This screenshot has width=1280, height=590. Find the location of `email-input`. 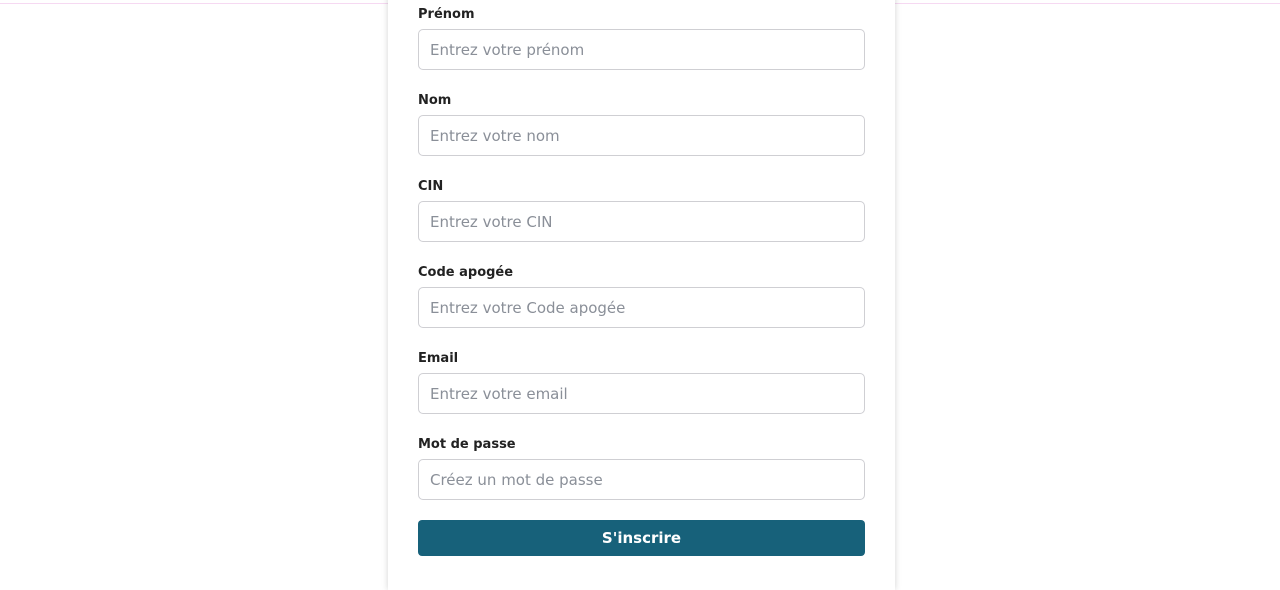

email-input is located at coordinates (641, 393).